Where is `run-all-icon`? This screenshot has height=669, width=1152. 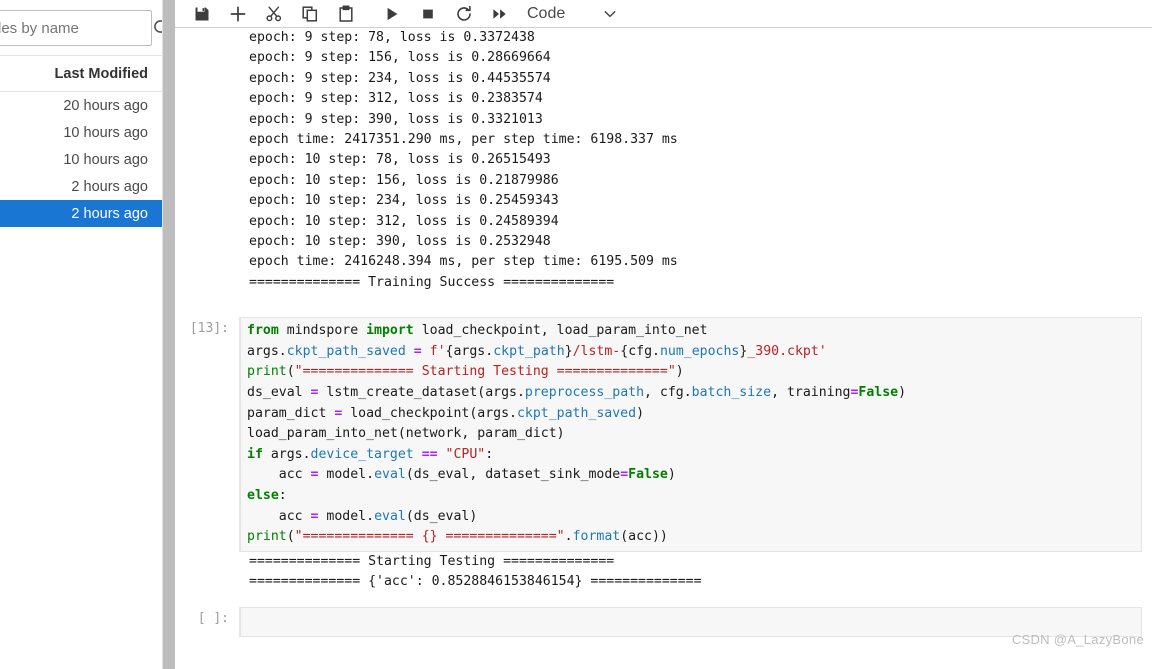
run-all-icon is located at coordinates (500, 14).